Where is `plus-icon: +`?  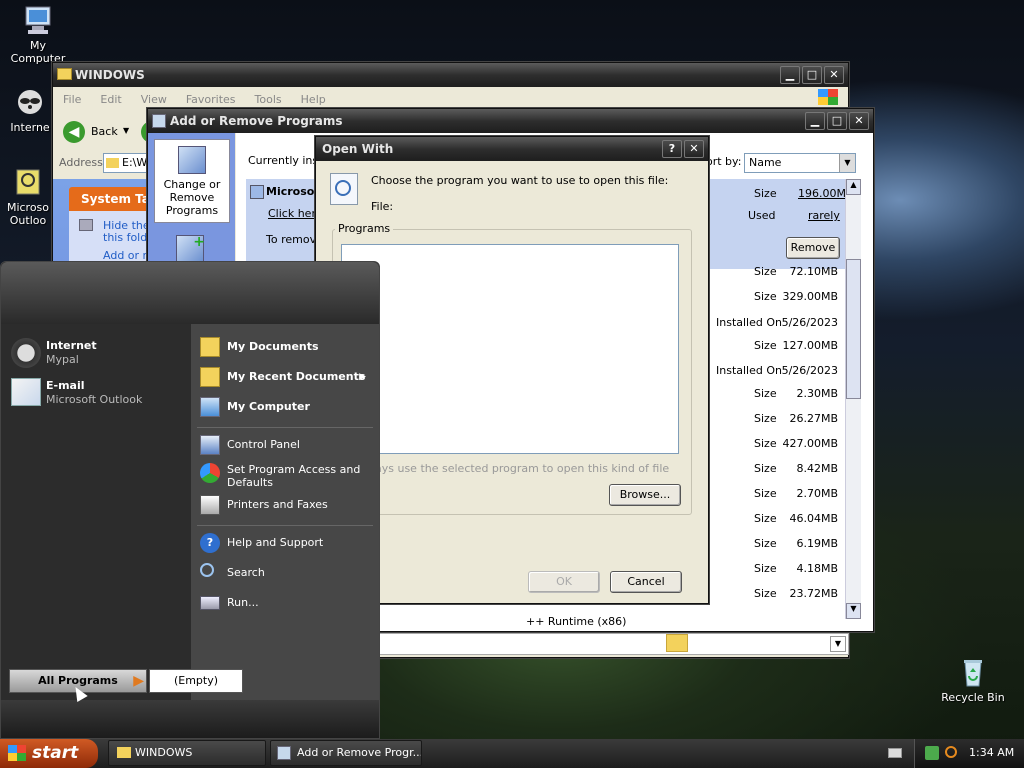 plus-icon: + is located at coordinates (199, 242).